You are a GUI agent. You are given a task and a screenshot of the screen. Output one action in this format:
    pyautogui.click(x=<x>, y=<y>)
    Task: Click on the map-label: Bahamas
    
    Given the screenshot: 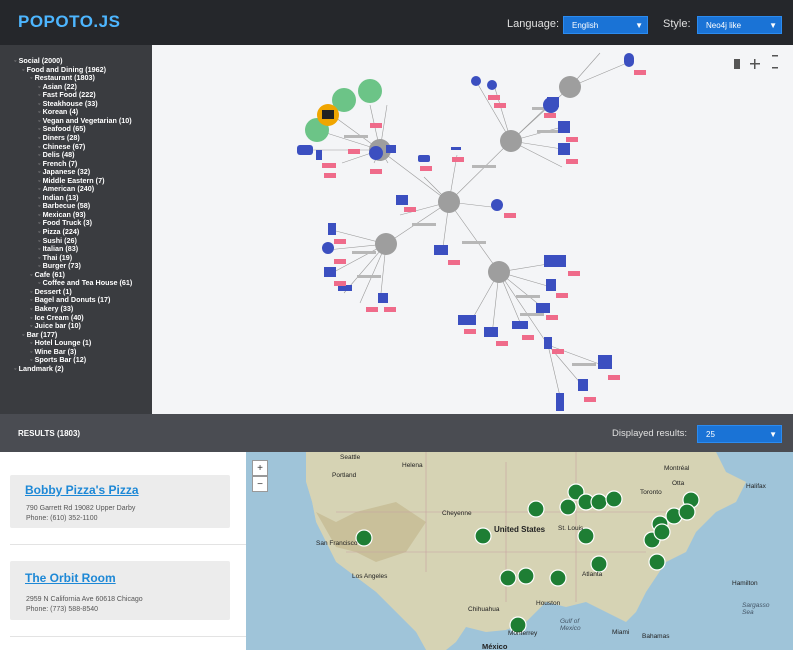 What is the action you would take?
    pyautogui.click(x=656, y=636)
    